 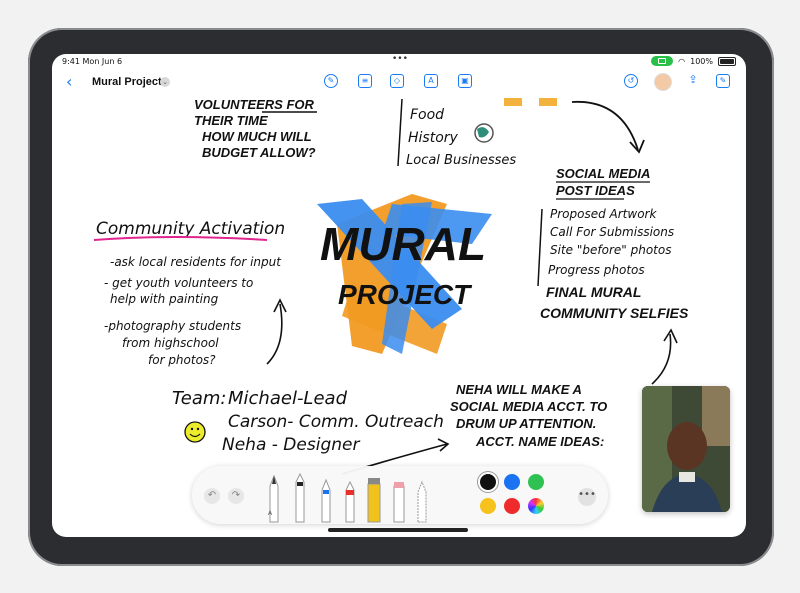 What do you see at coordinates (477, 133) in the screenshot?
I see `topic-list: Food History Local Businesses` at bounding box center [477, 133].